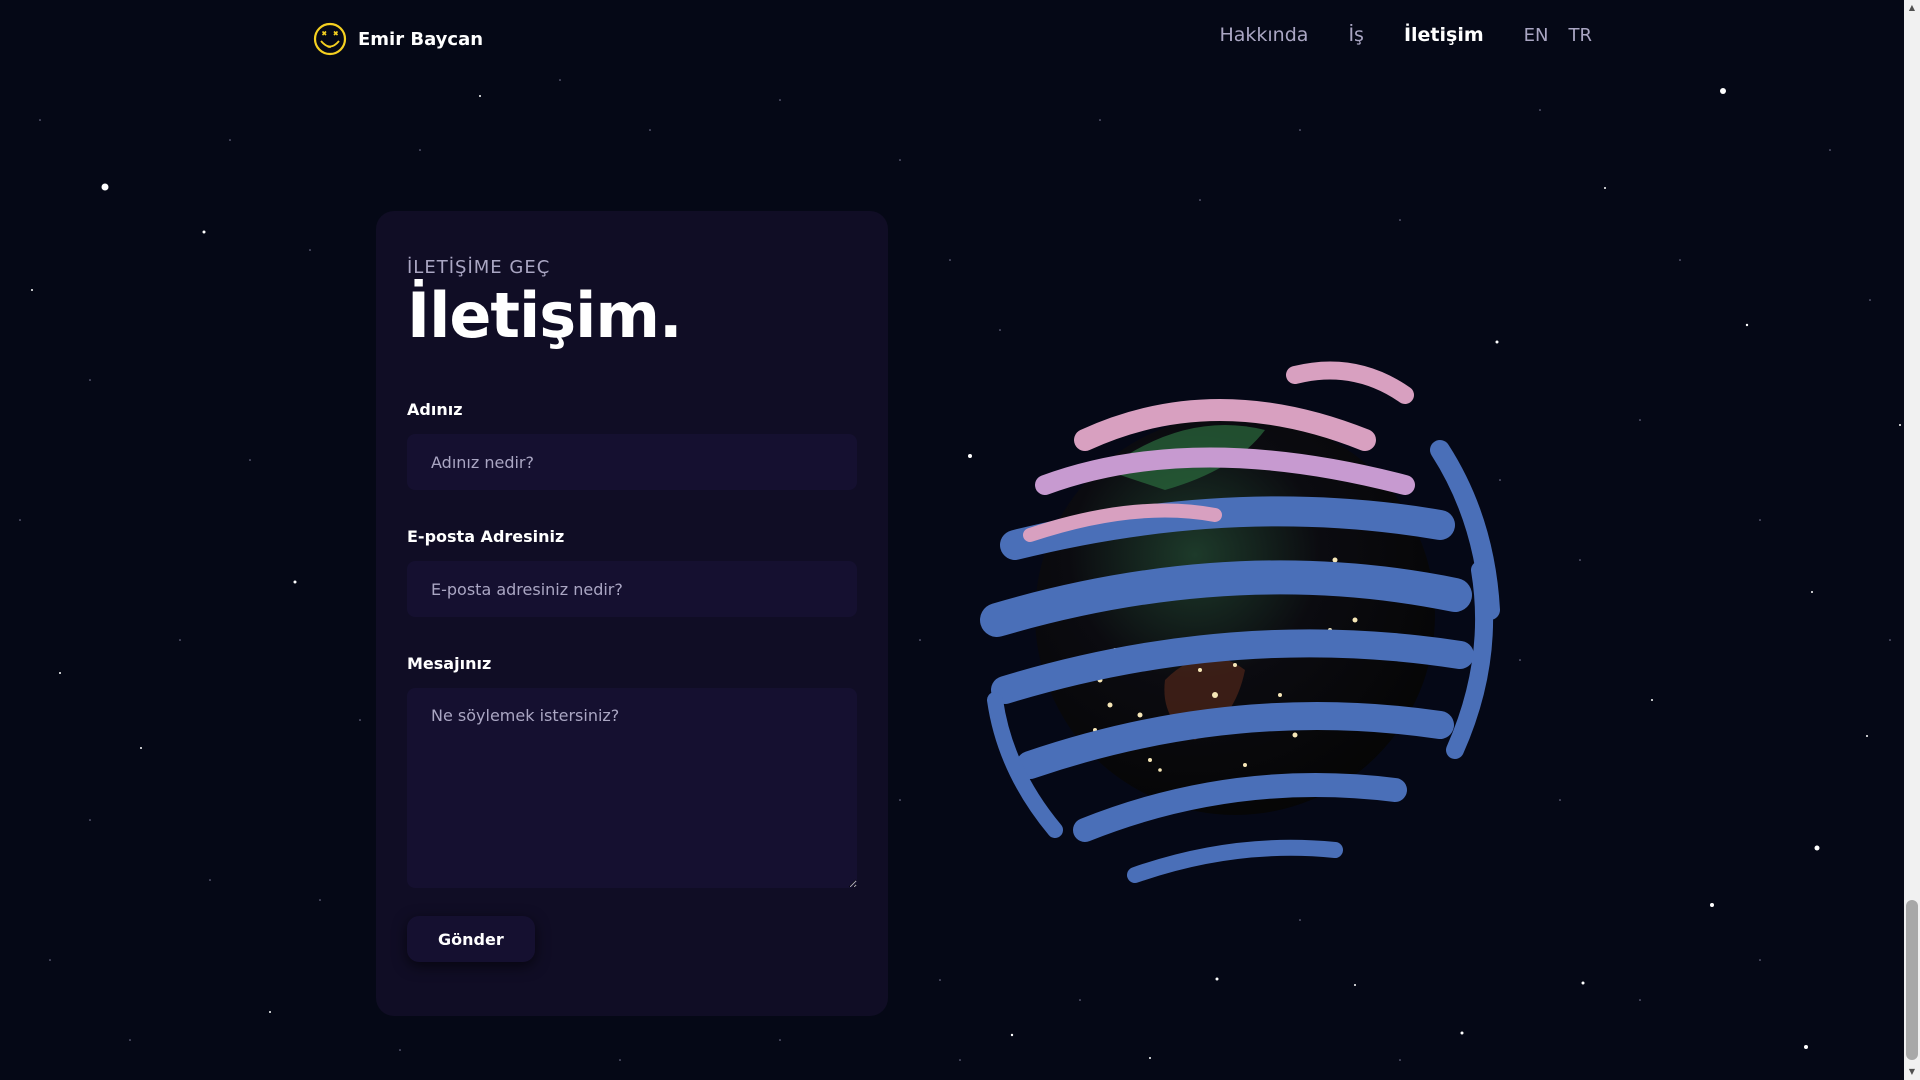 The width and height of the screenshot is (1920, 1080). What do you see at coordinates (545, 315) in the screenshot?
I see `section-title: İletişim.` at bounding box center [545, 315].